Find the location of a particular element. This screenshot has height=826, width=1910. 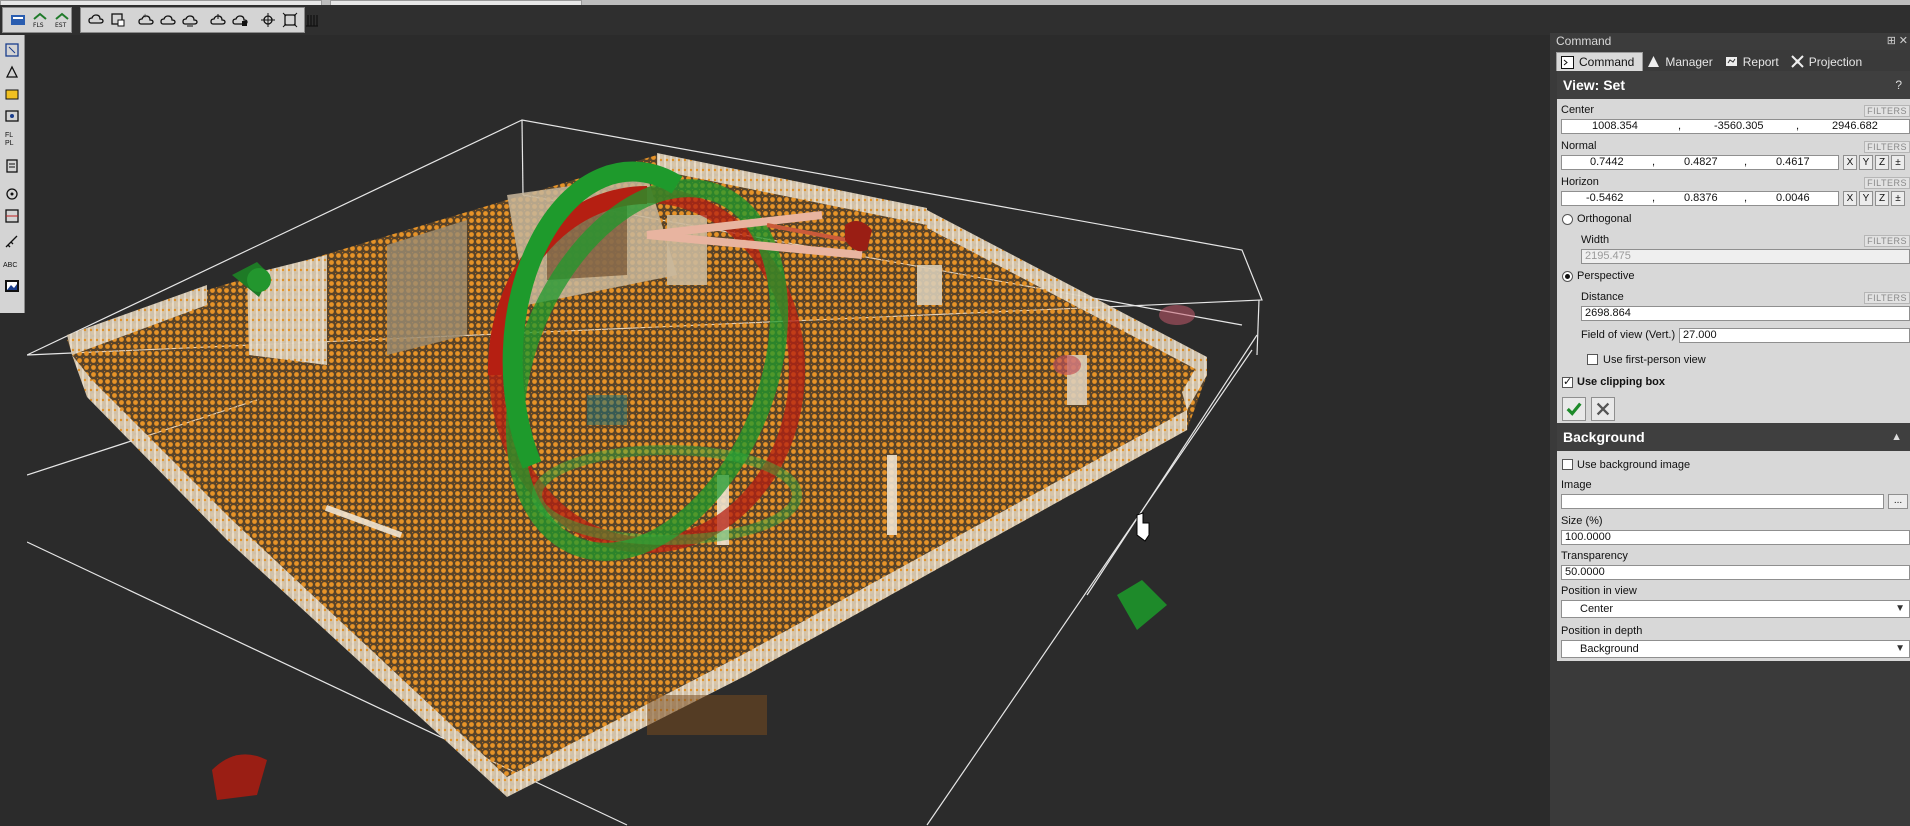

size-label: Size (%) is located at coordinates (1582, 521).